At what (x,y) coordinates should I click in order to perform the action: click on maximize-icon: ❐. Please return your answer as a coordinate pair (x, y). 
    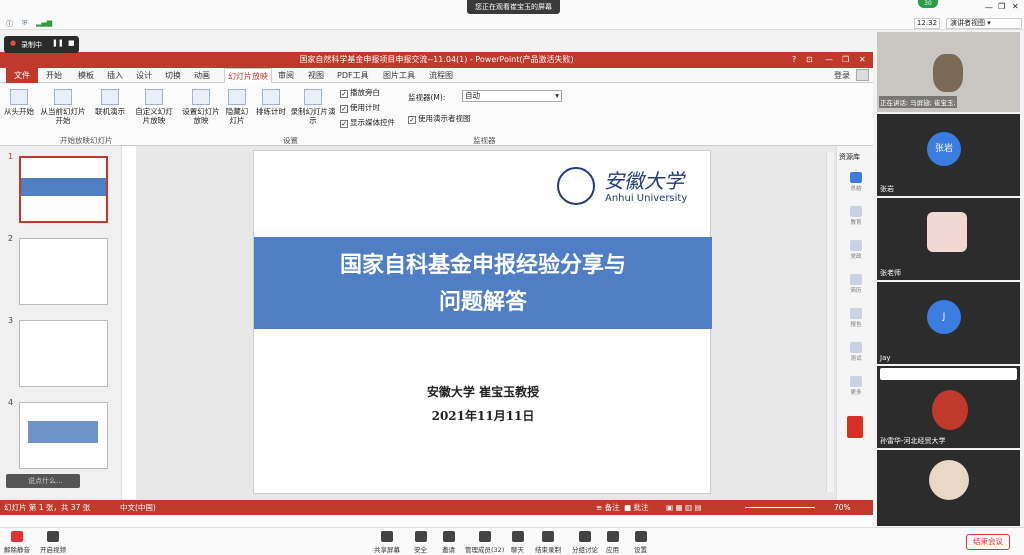
    Looking at the image, I should click on (845, 60).